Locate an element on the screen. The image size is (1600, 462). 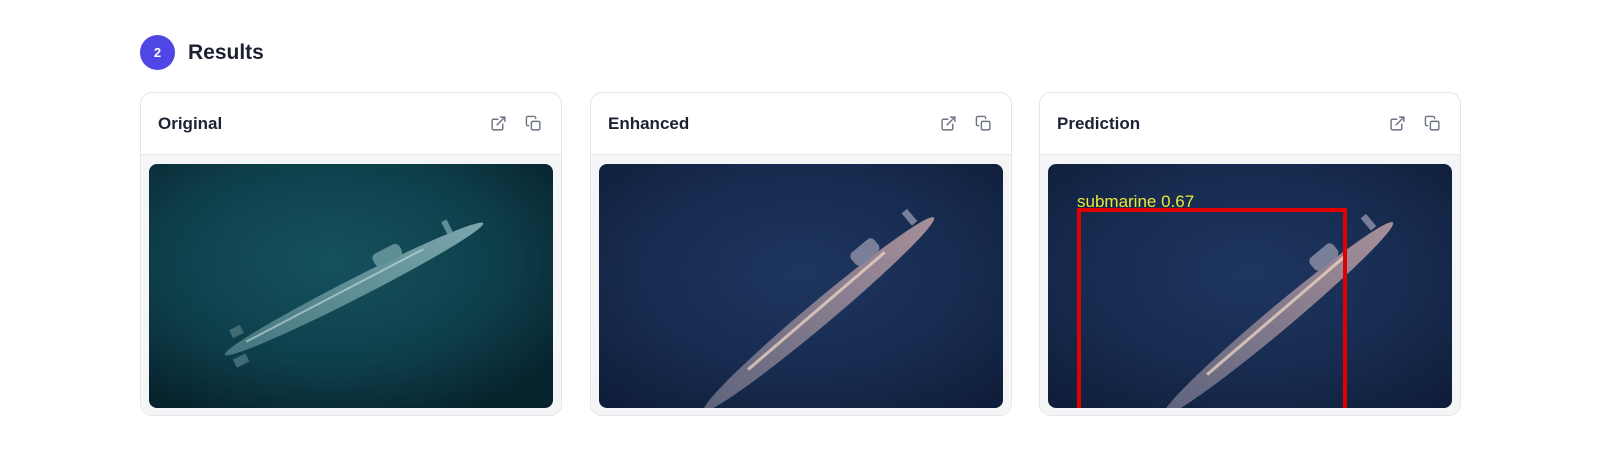
section-title: Results is located at coordinates (226, 52).